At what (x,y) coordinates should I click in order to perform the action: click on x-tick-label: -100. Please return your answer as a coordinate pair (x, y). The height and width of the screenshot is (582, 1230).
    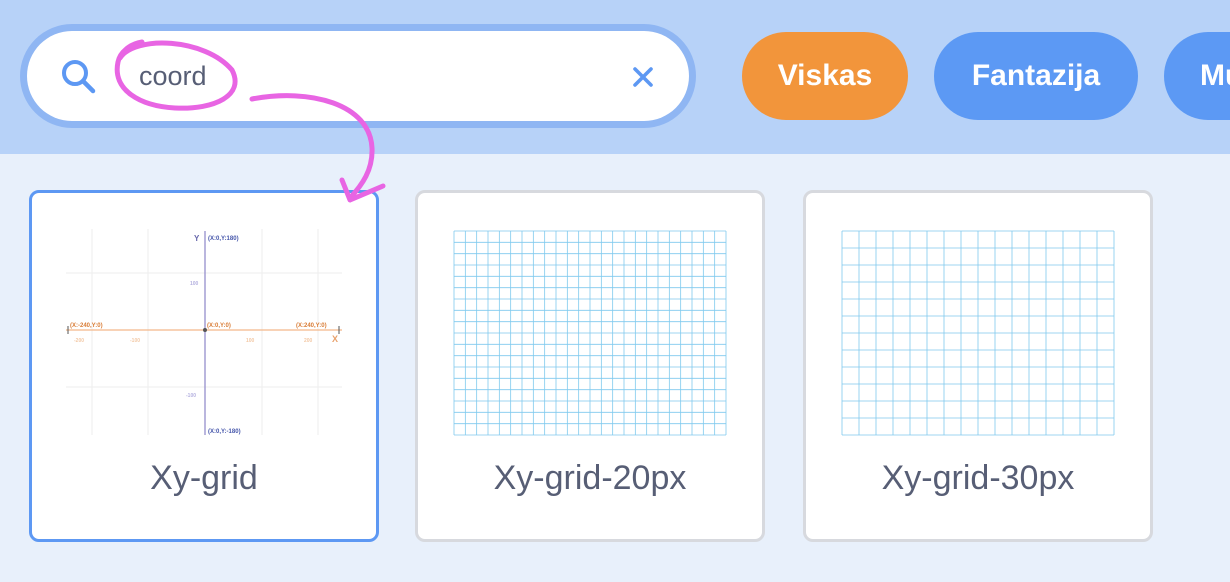
    Looking at the image, I should click on (135, 341).